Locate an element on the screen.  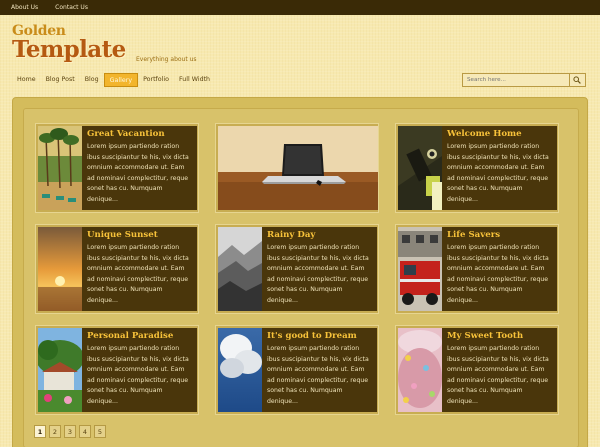
search-box is located at coordinates (524, 80).